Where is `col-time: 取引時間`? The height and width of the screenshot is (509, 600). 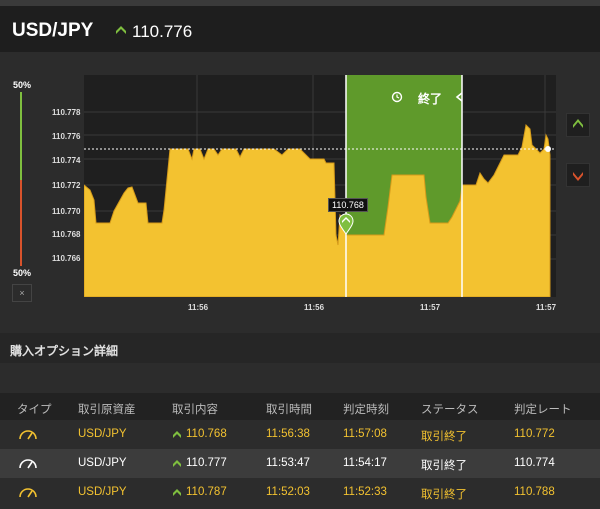 col-time: 取引時間 is located at coordinates (289, 410).